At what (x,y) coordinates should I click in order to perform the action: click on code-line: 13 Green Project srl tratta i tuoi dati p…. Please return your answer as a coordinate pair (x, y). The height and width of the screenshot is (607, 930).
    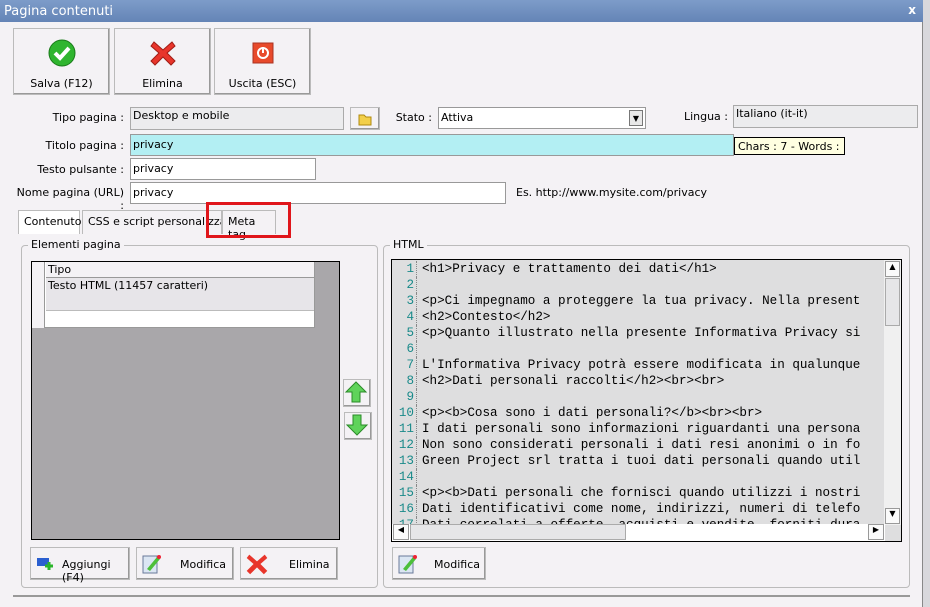
    Looking at the image, I should click on (638, 461).